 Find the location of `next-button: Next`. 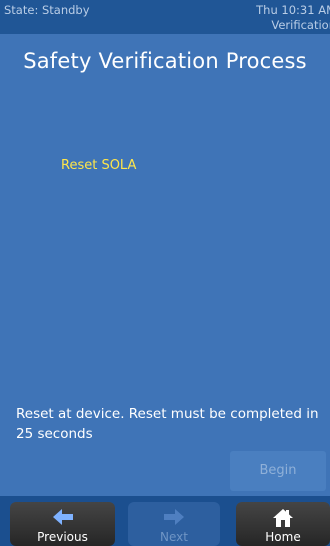

next-button: Next is located at coordinates (174, 524).